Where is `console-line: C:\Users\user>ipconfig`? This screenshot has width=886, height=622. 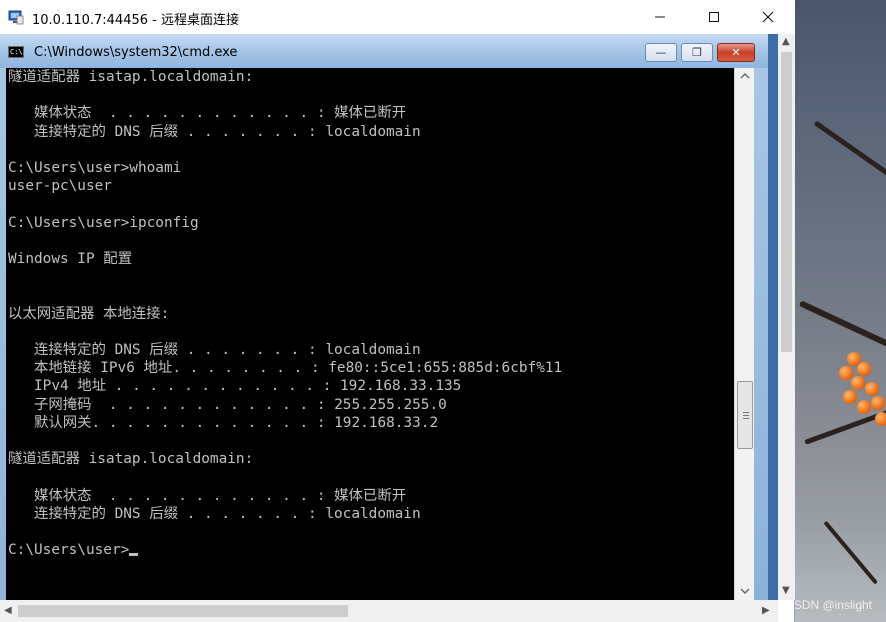 console-line: C:\Users\user>ipconfig is located at coordinates (103, 222).